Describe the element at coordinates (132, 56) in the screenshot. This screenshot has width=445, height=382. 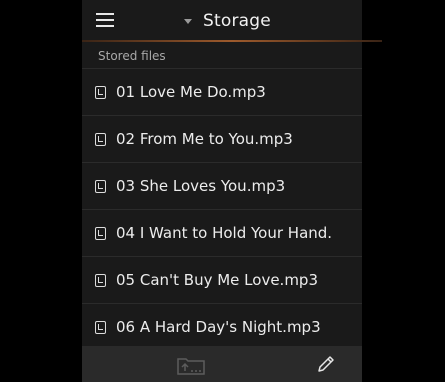
I see `section-label: Stored files` at that location.